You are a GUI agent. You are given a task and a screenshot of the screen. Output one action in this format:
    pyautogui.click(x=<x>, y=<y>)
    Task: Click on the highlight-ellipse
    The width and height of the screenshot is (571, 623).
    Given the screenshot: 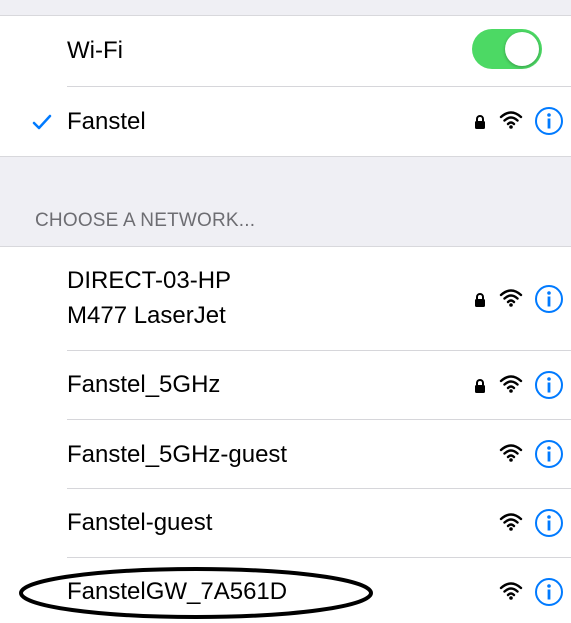 What is the action you would take?
    pyautogui.click(x=196, y=593)
    